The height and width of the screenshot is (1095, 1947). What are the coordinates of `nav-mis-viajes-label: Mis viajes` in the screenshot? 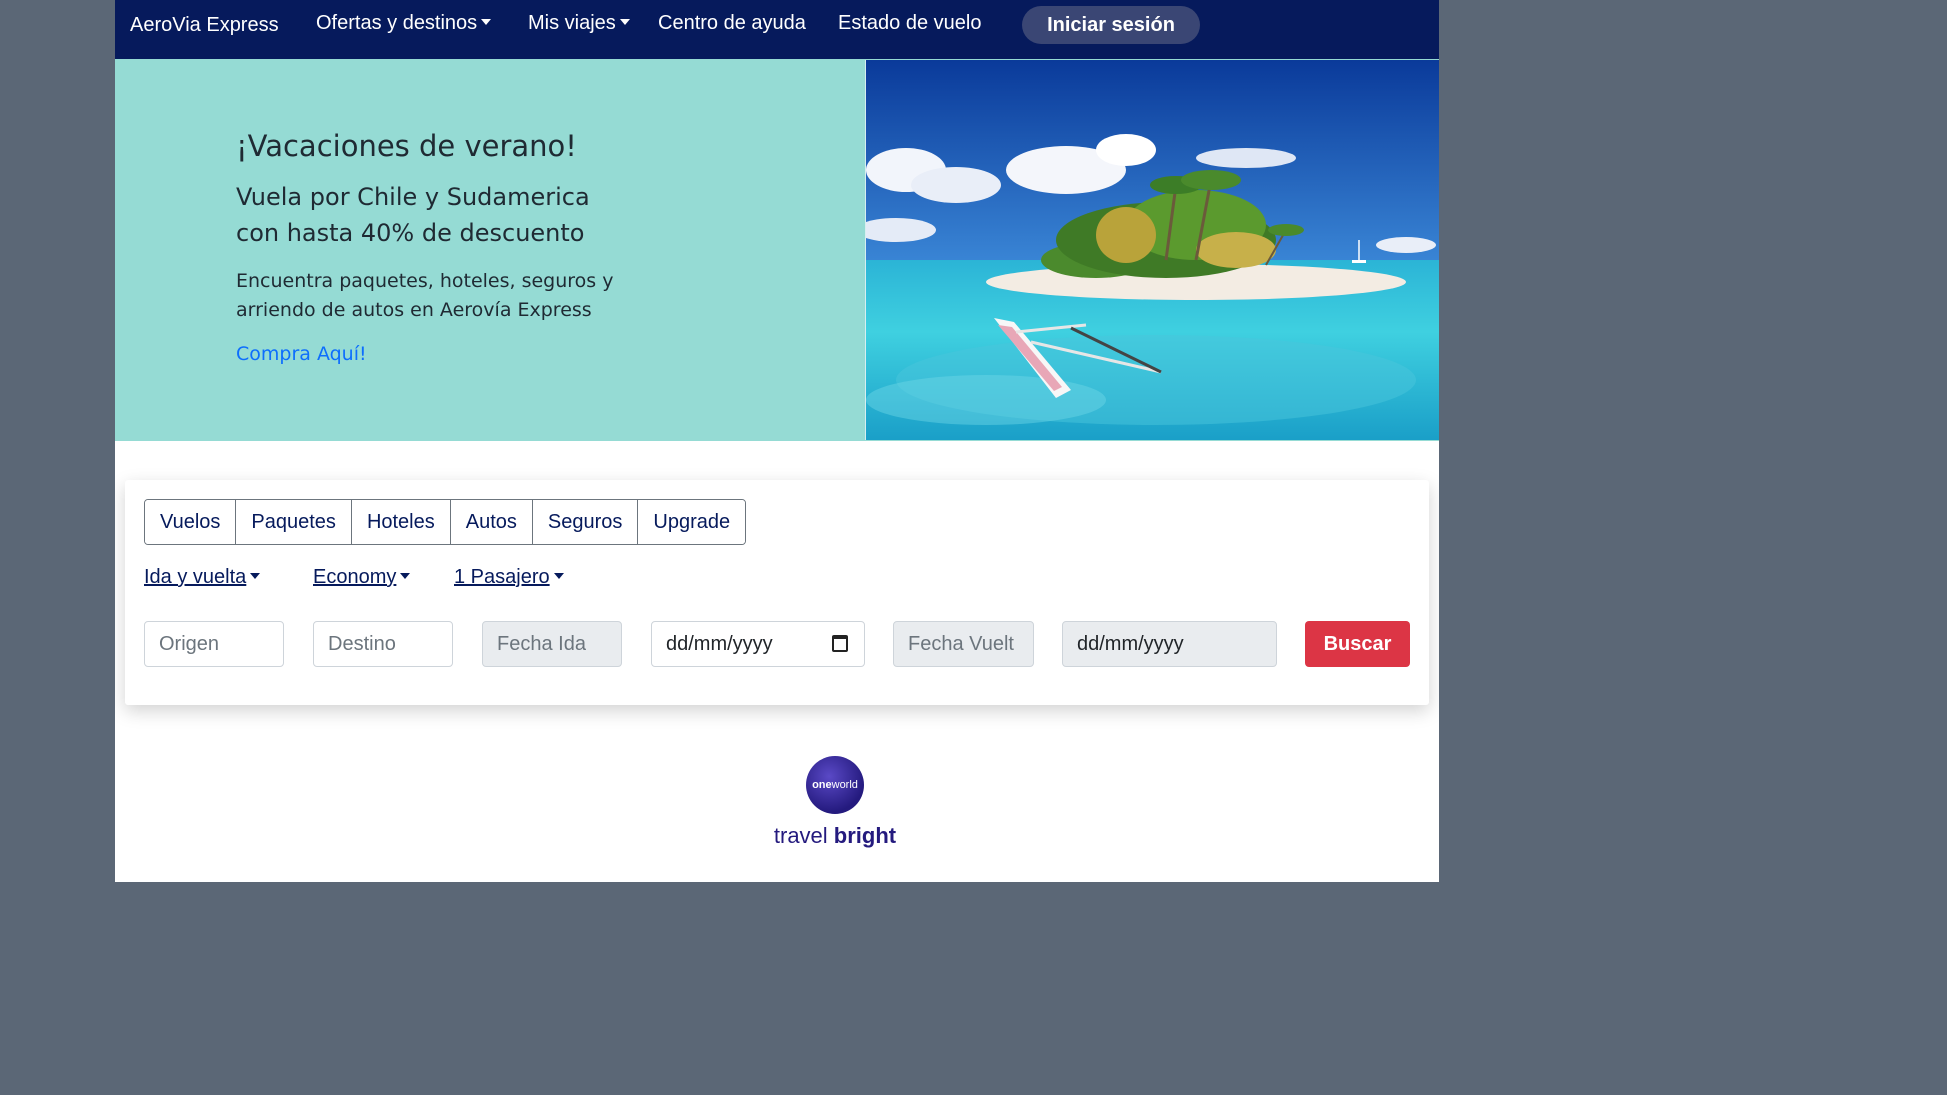 It's located at (572, 23).